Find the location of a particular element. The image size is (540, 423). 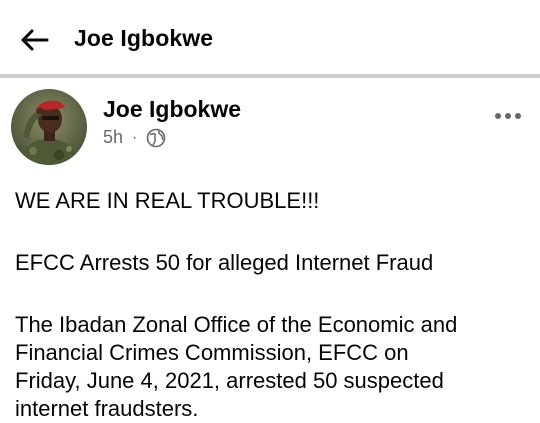

post-meta: 5h · is located at coordinates (134, 137).